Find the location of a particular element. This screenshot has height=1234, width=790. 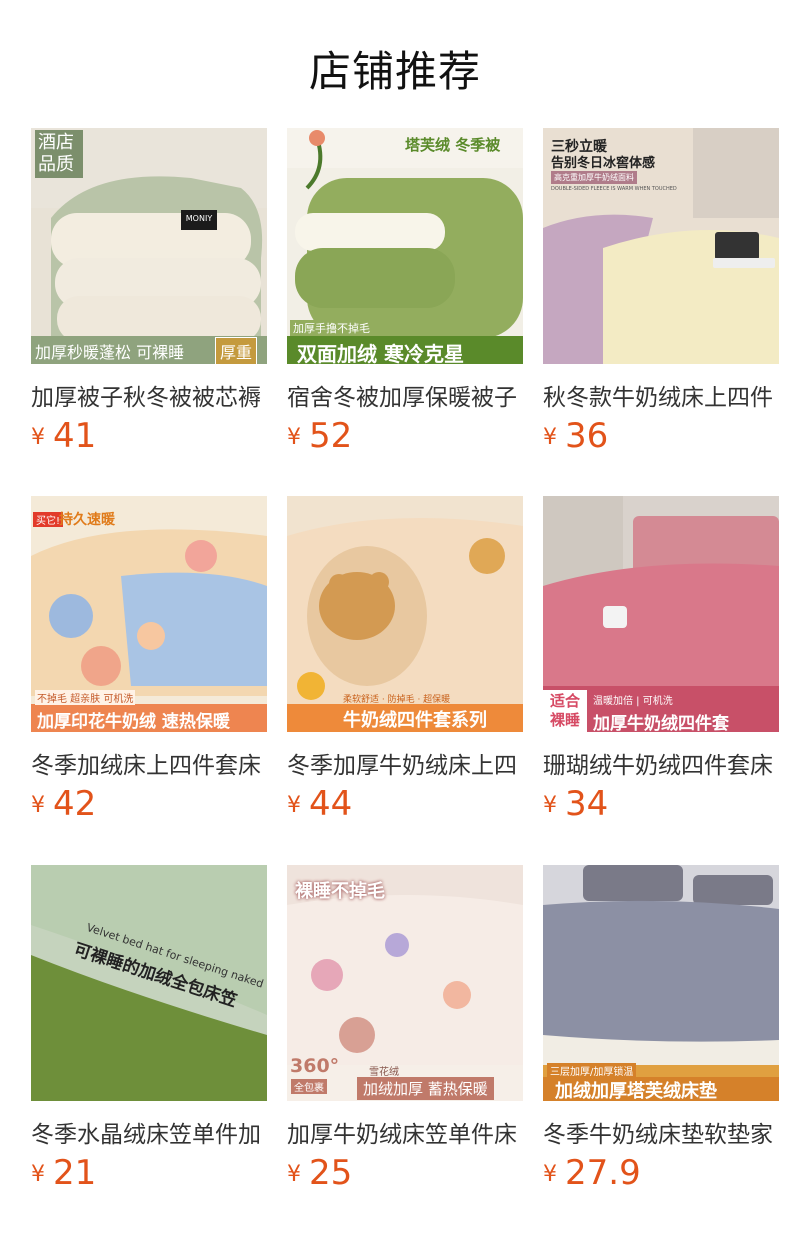

price-value: 44 is located at coordinates (331, 804).